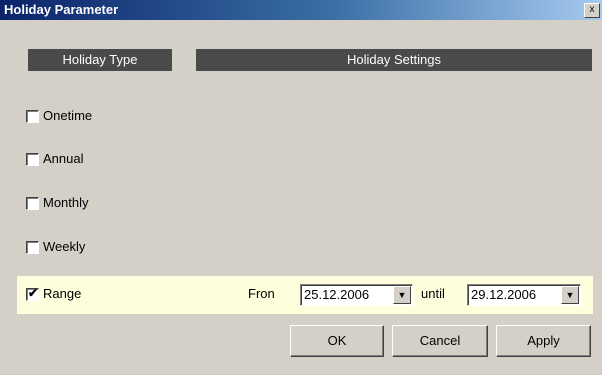  What do you see at coordinates (440, 341) in the screenshot?
I see `cancel-button: Cancel` at bounding box center [440, 341].